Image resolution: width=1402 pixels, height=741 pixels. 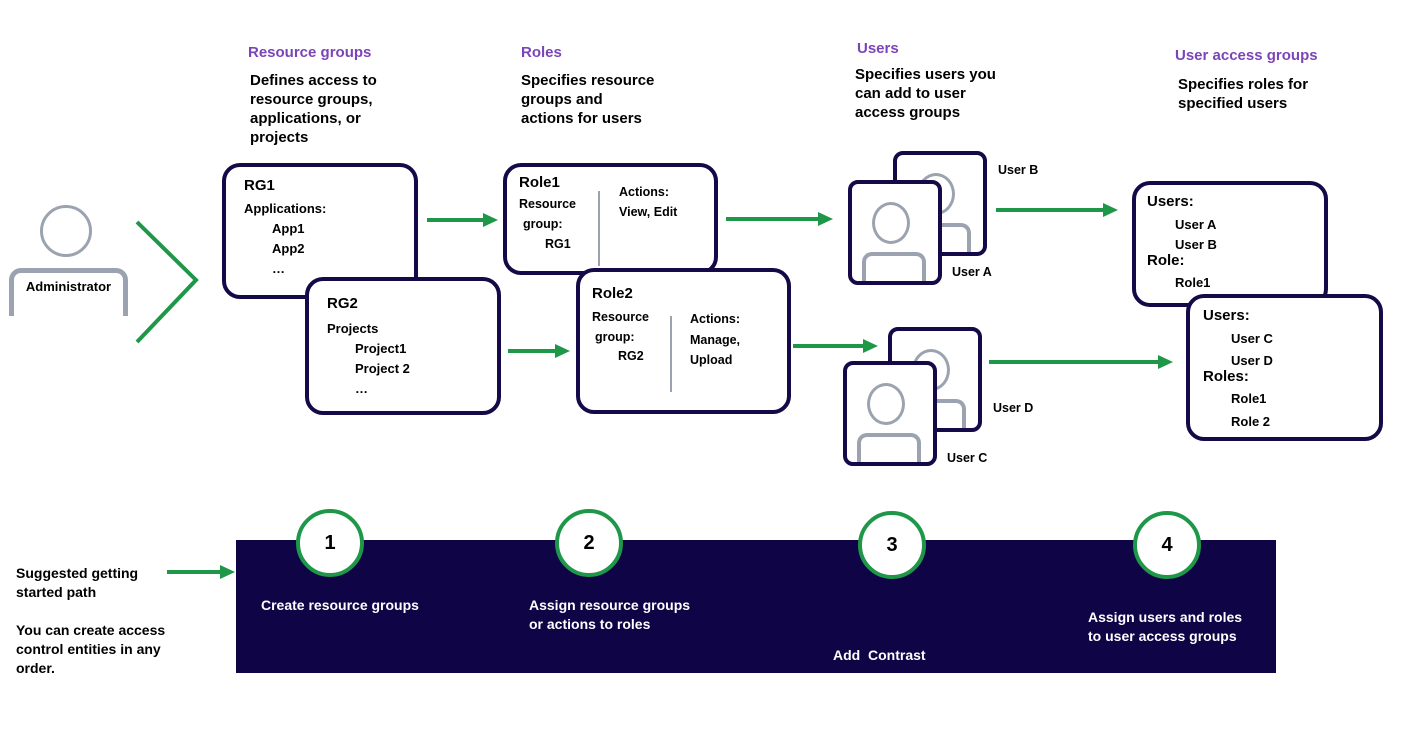 What do you see at coordinates (167, 282) in the screenshot?
I see `chevron-right-icon` at bounding box center [167, 282].